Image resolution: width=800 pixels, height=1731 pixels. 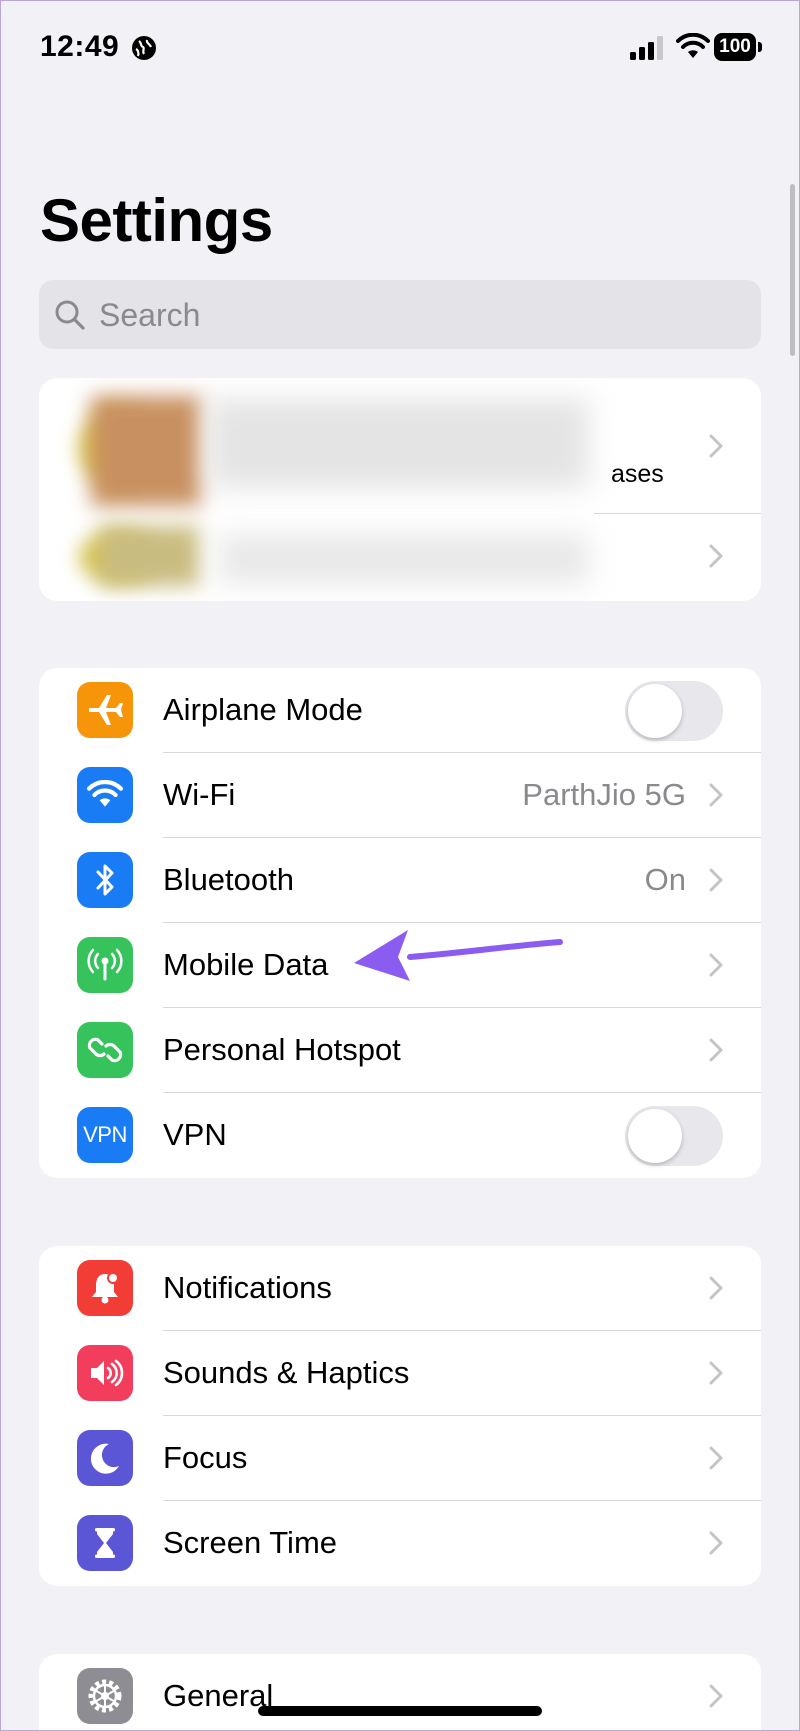 What do you see at coordinates (246, 964) in the screenshot?
I see `mobile-data-label: Mobile Data` at bounding box center [246, 964].